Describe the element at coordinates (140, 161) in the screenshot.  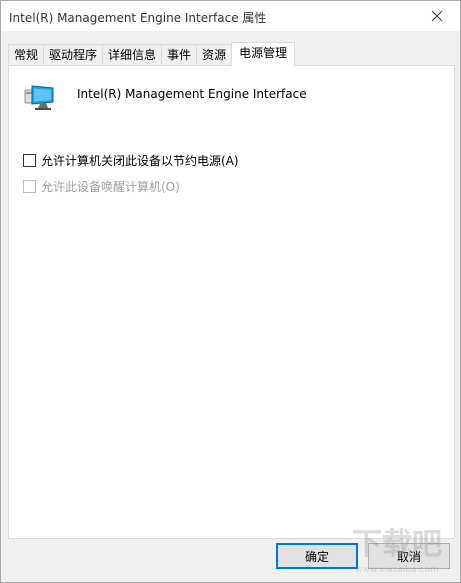
I see `allow-turn-off-label: 允许计算机关闭此设备以节约电源(A)` at that location.